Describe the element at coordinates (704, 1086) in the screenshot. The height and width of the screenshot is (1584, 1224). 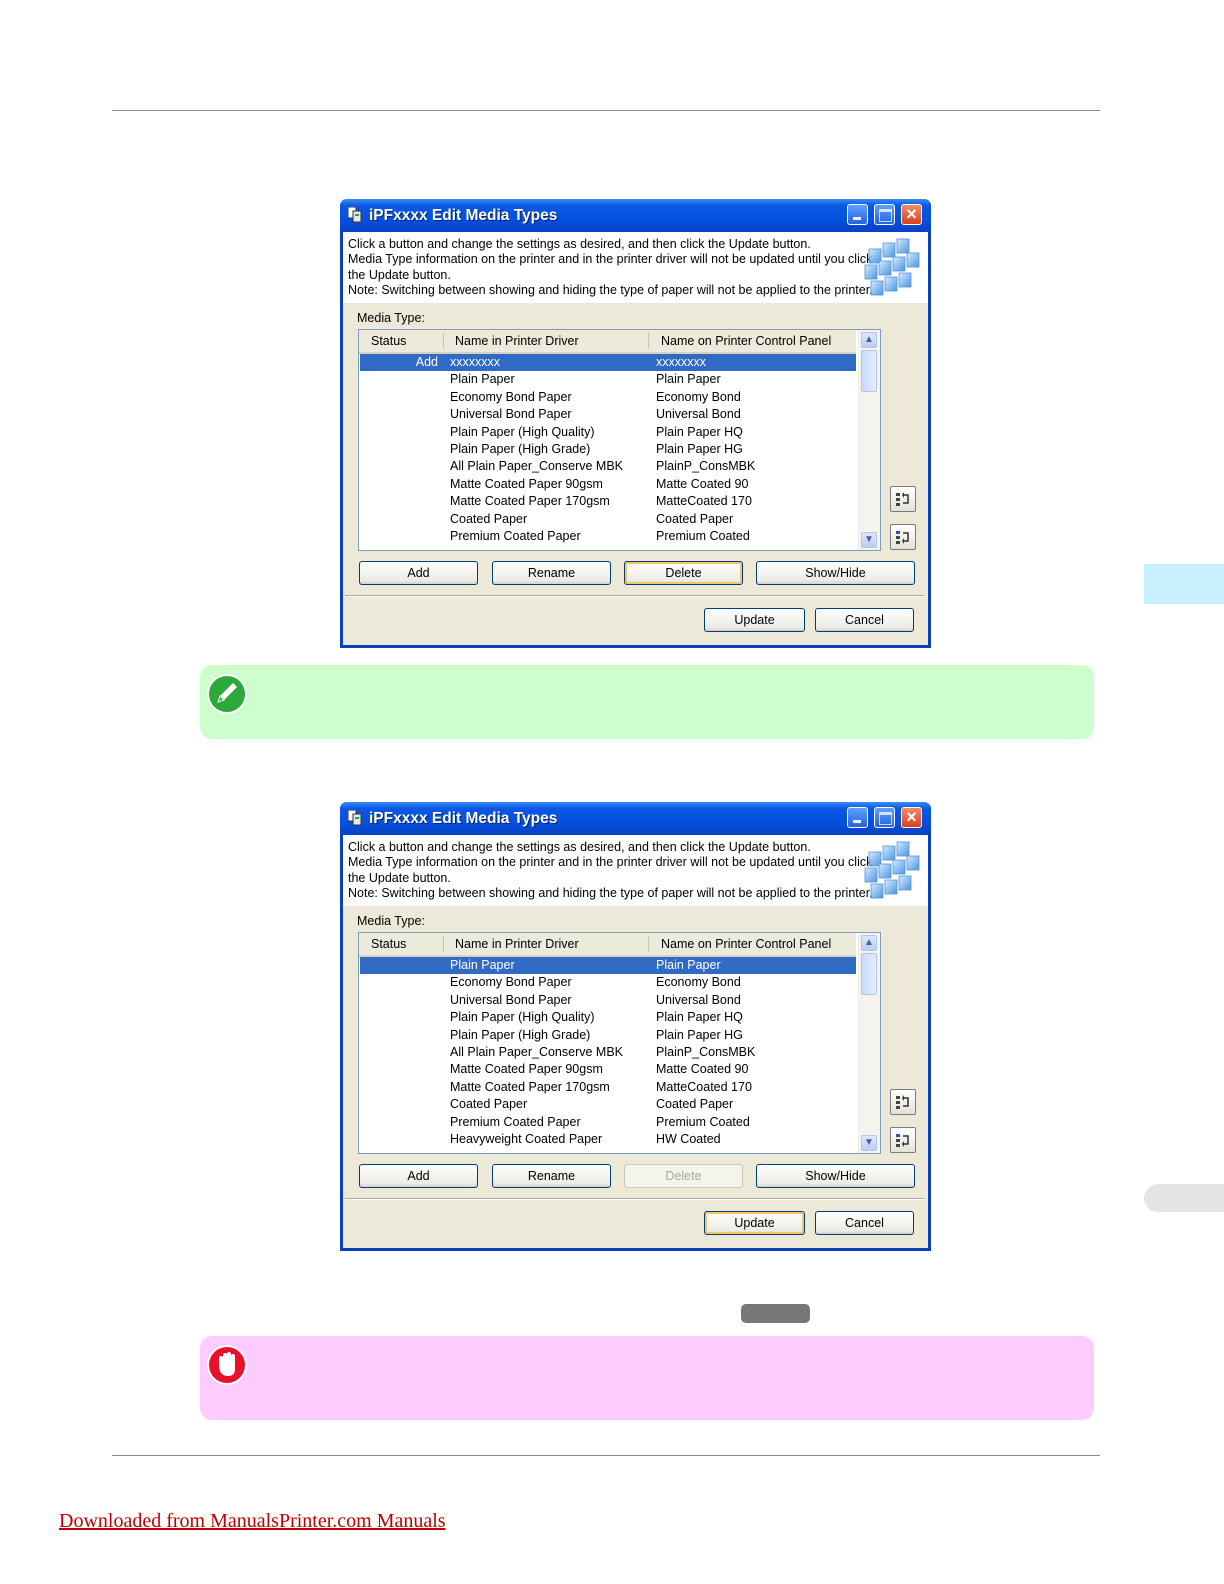
I see `row-panel-name: MatteCoated 170` at that location.